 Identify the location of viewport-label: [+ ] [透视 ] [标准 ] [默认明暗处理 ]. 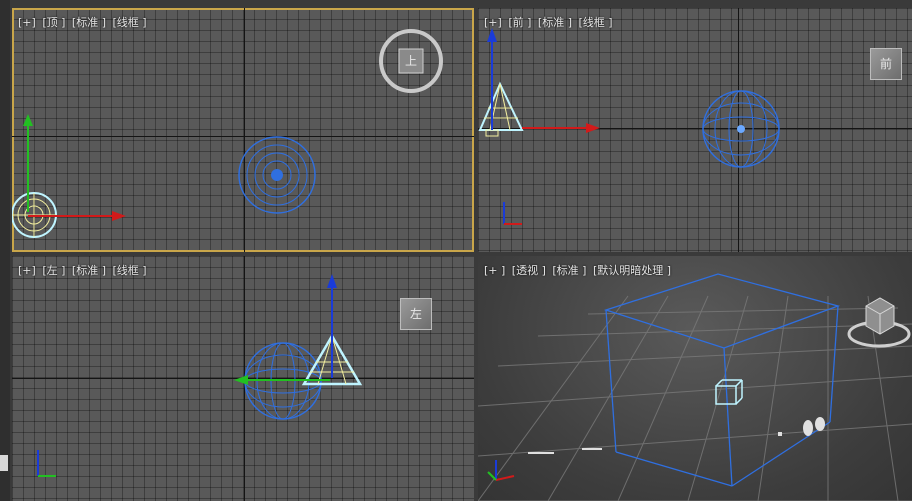
(579, 270).